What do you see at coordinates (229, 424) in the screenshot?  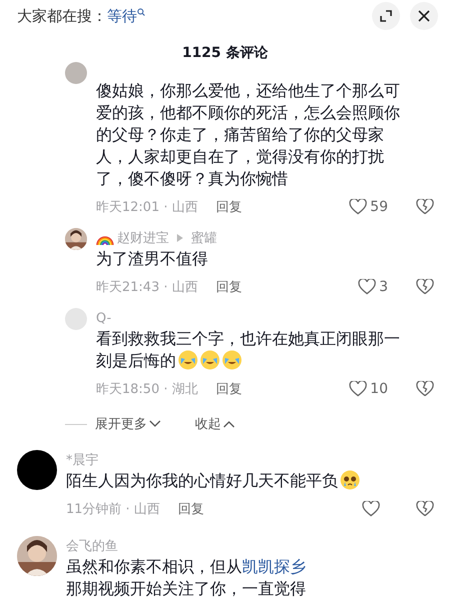 I see `chevron-up-icon` at bounding box center [229, 424].